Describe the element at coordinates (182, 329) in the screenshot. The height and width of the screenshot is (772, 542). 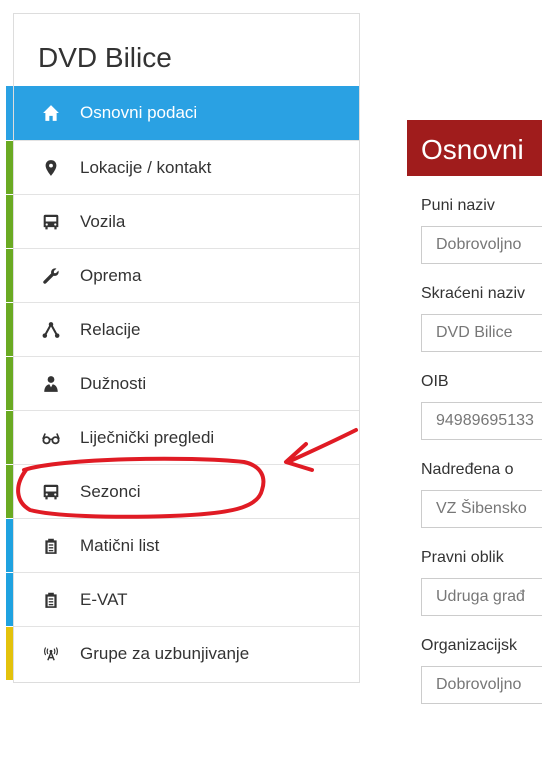
I see `sidebar-item-relacije: Relacije` at that location.